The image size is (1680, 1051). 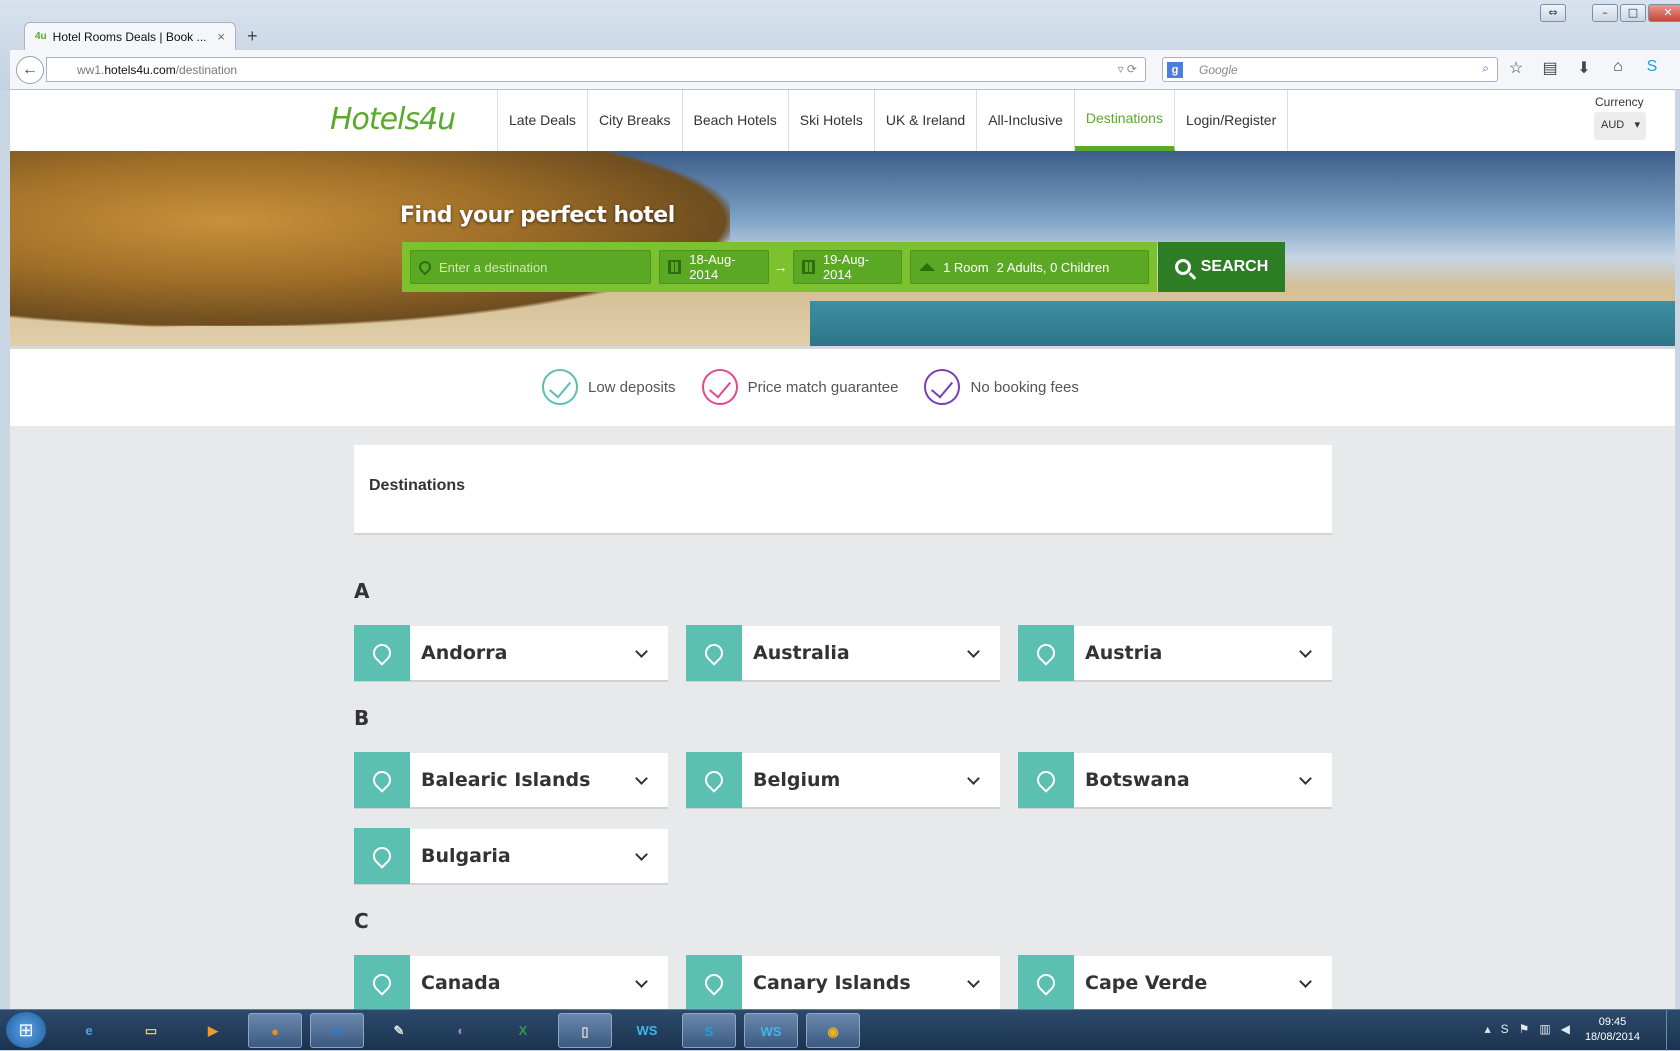 What do you see at coordinates (1026, 120) in the screenshot?
I see `nav-all-inclusive: All-Inclusive` at bounding box center [1026, 120].